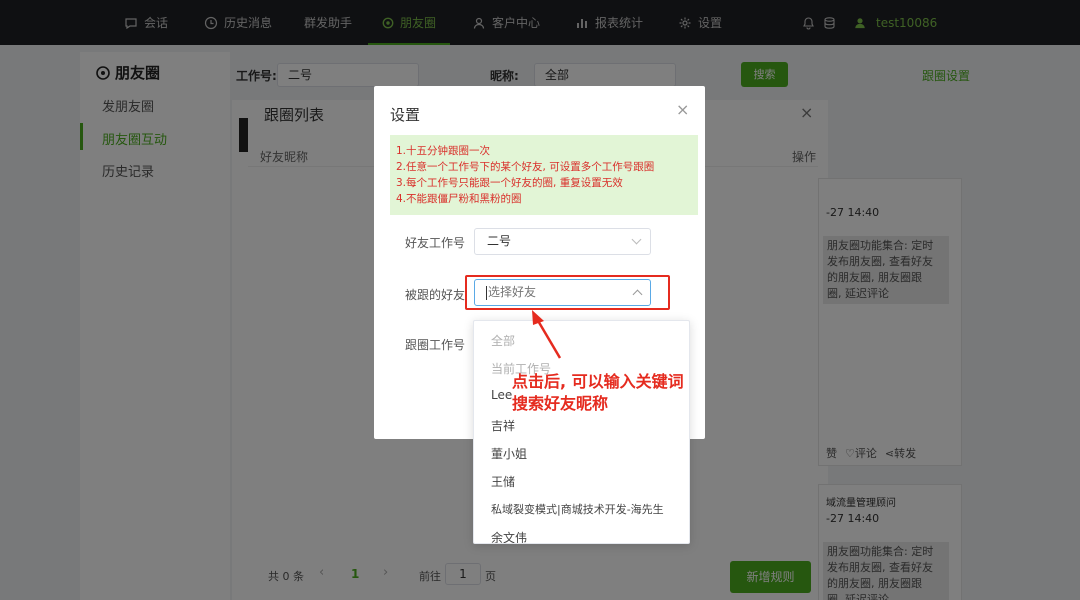  Describe the element at coordinates (501, 395) in the screenshot. I see `dropdown-option: Lee` at that location.